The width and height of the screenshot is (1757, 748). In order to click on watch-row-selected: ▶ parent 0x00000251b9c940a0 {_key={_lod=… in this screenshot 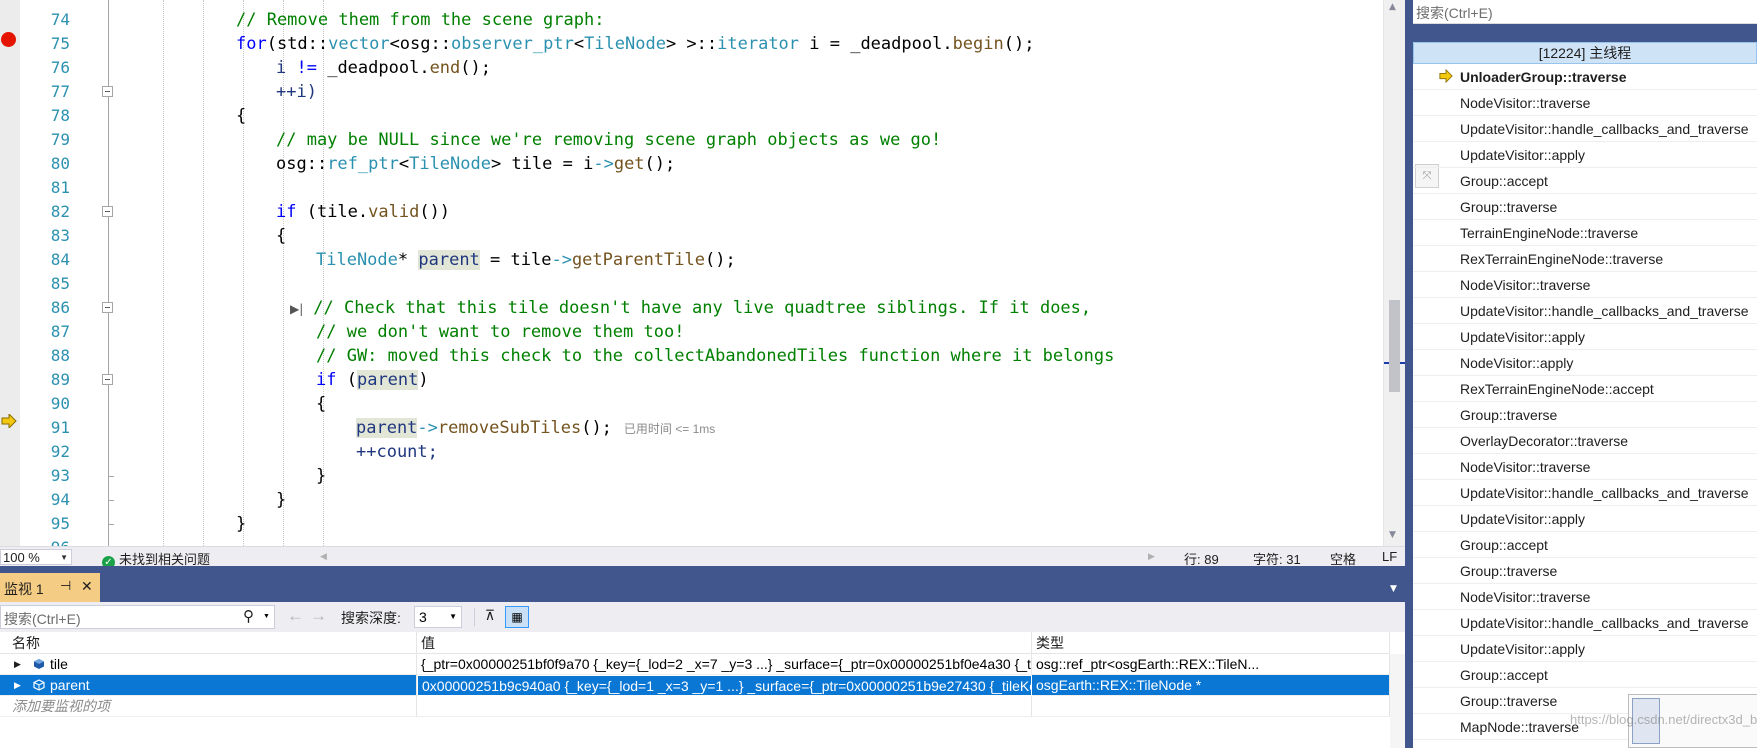, I will do `click(695, 685)`.